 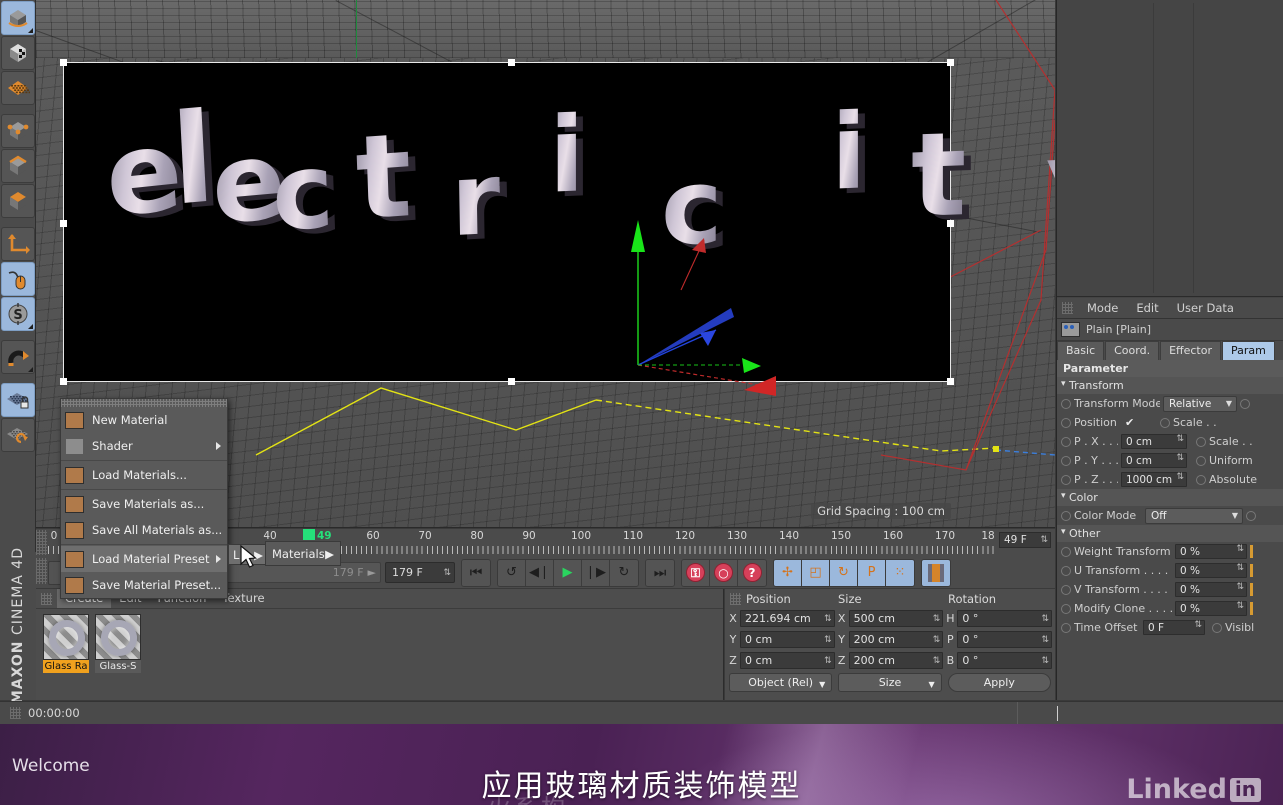 What do you see at coordinates (18, 18) in the screenshot?
I see `live-selection-tool-icon` at bounding box center [18, 18].